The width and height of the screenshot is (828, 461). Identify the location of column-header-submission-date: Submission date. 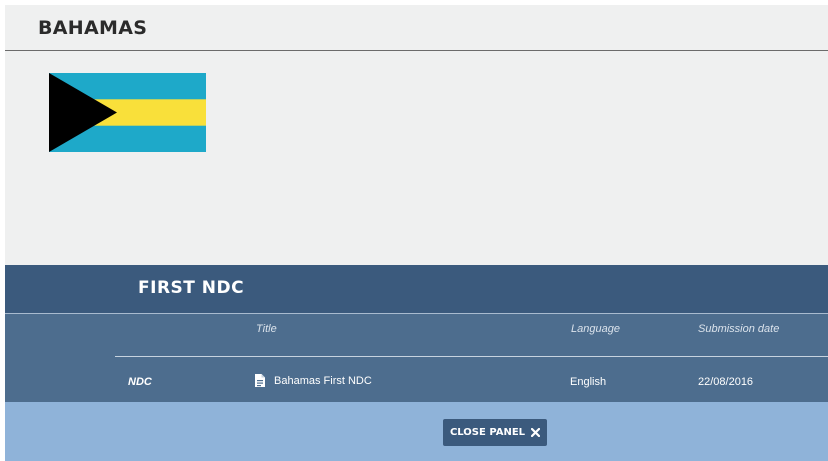
(739, 329).